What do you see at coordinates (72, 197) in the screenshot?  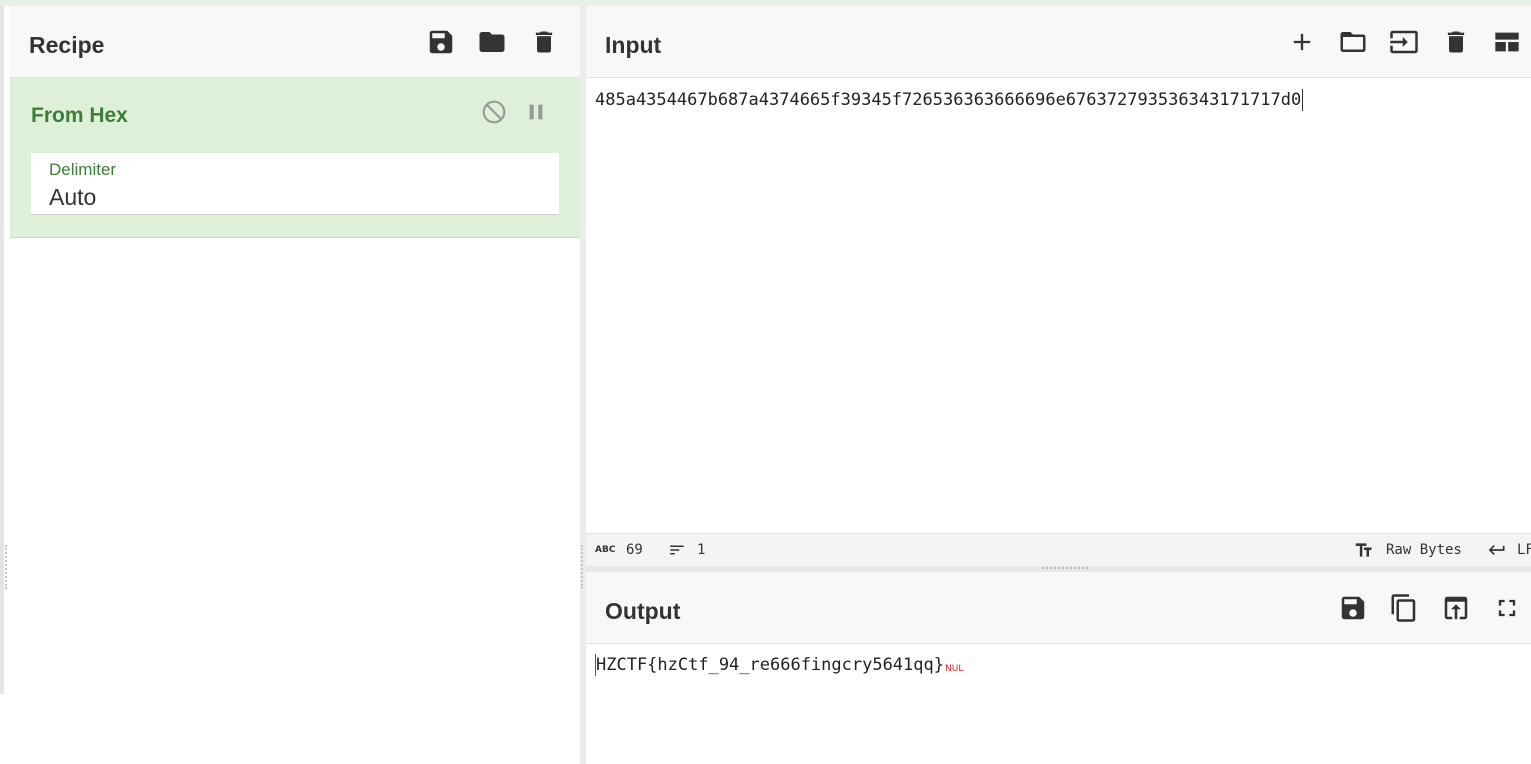 I see `delimiter-value: Auto` at bounding box center [72, 197].